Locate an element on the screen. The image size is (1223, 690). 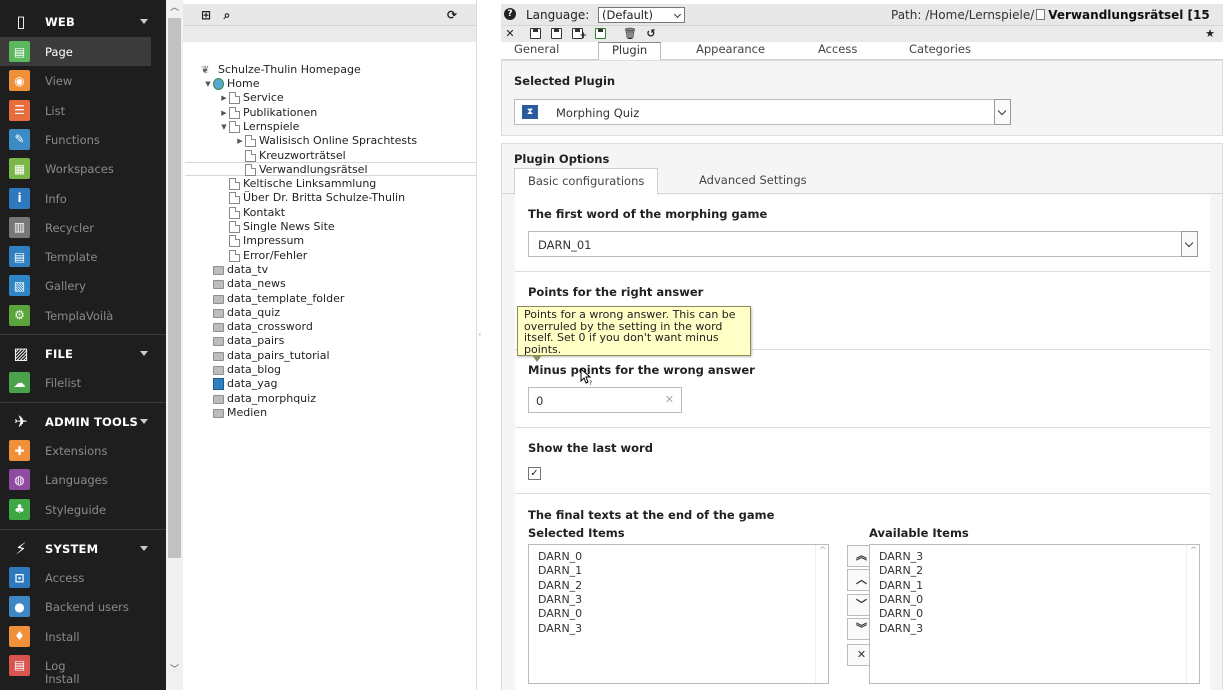
tree-node: data_morphquiz is located at coordinates (259, 399).